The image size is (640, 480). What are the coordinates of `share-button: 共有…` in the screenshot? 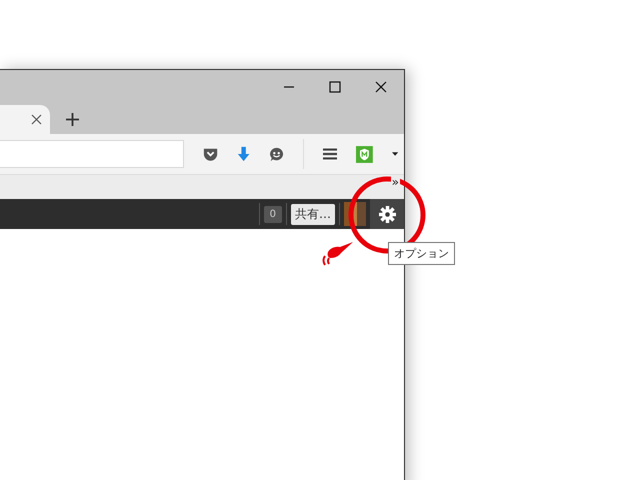 It's located at (313, 214).